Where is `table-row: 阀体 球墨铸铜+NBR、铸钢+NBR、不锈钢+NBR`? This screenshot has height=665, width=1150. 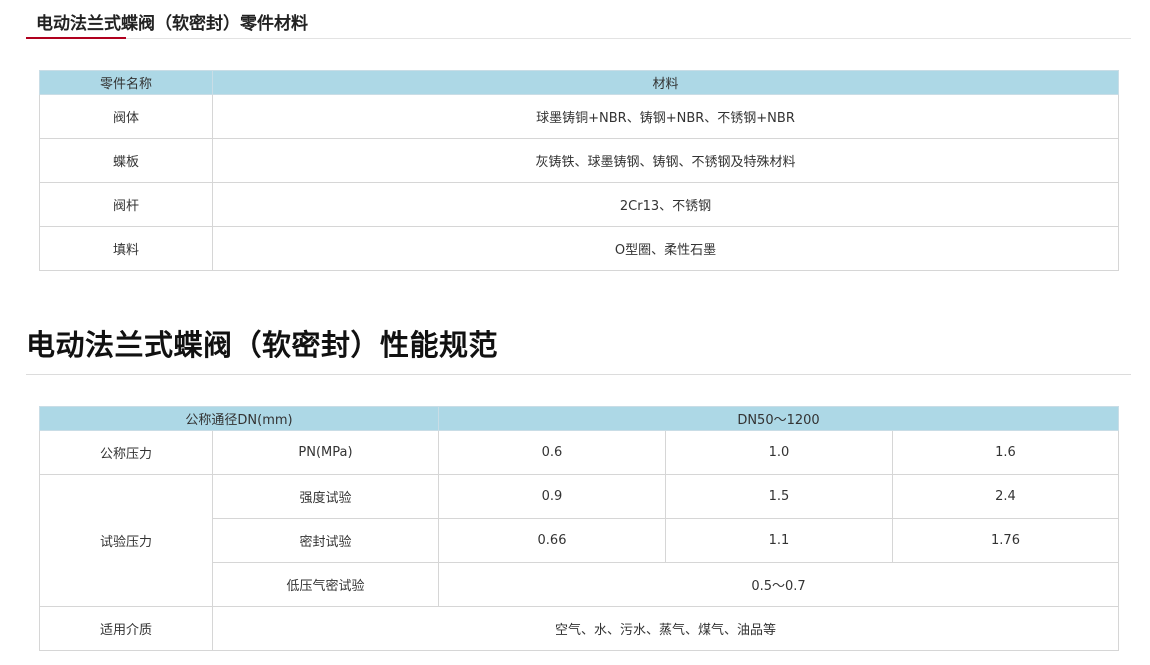
table-row: 阀体 球墨铸铜+NBR、铸钢+NBR、不锈钢+NBR is located at coordinates (579, 116).